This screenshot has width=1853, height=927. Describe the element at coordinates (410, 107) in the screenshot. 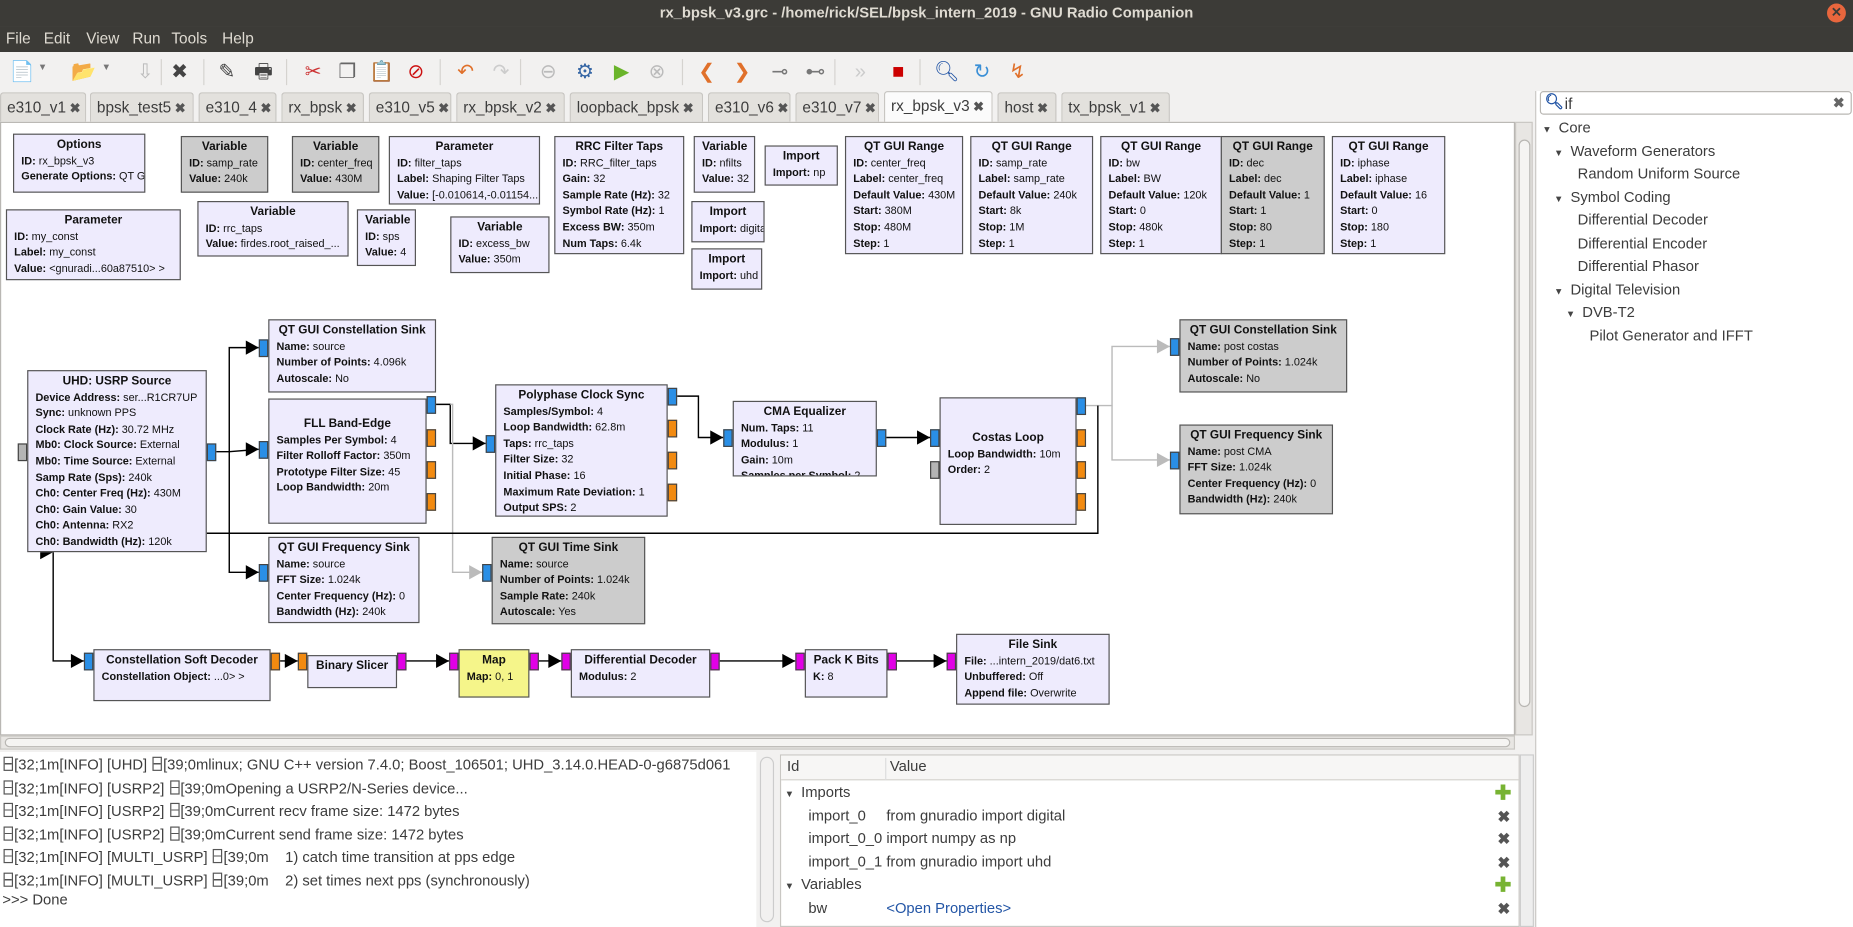

I see `tab-e310_v5: e310_v5 ✖` at that location.